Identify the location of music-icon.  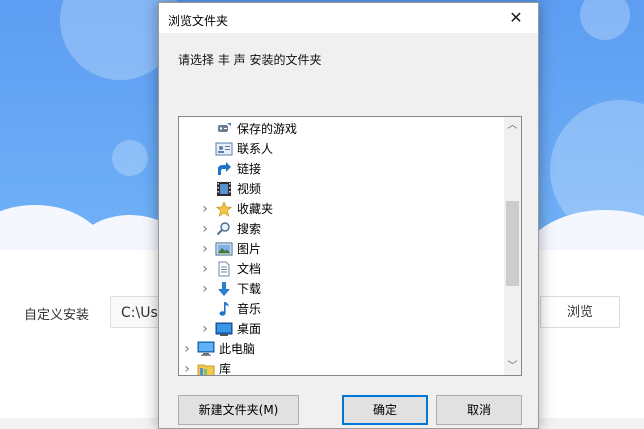
(224, 309).